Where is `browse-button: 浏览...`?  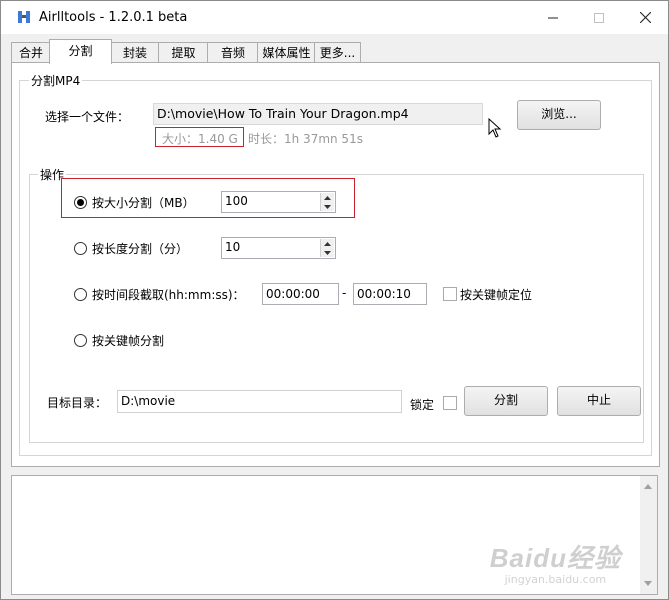 browse-button: 浏览... is located at coordinates (559, 115).